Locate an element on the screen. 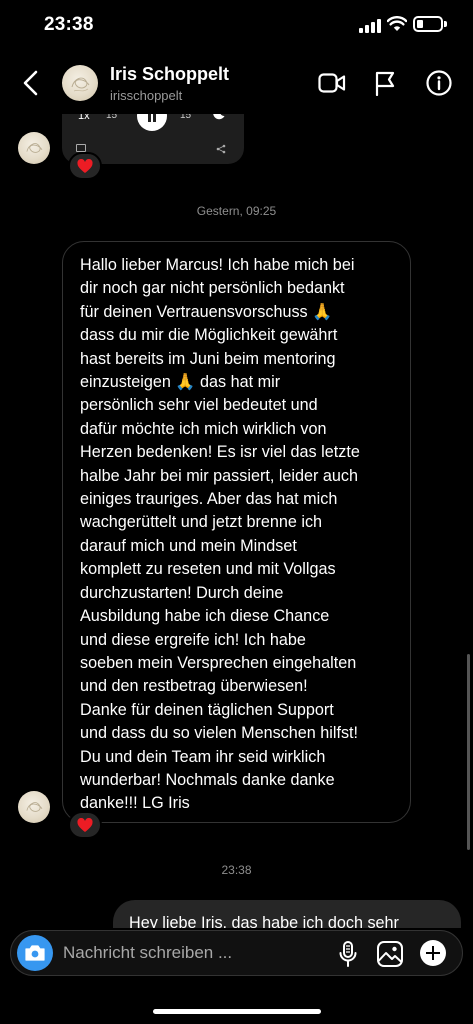 The height and width of the screenshot is (1024, 473). contact-username: irisschoppelt is located at coordinates (146, 95).